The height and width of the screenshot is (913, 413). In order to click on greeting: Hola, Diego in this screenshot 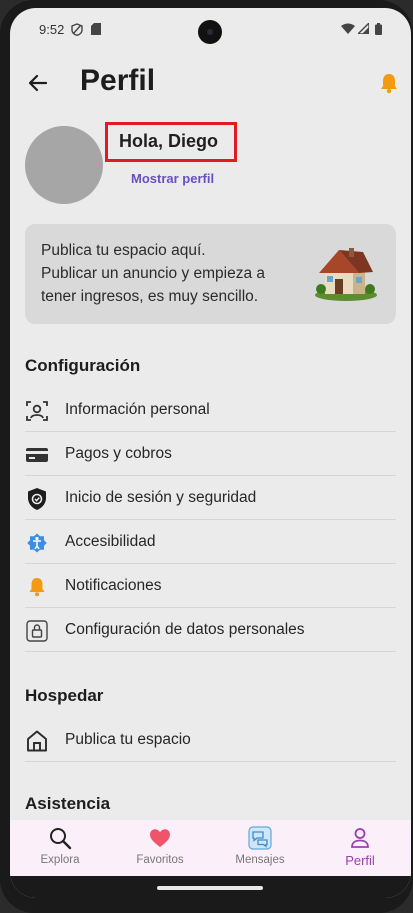, I will do `click(169, 141)`.